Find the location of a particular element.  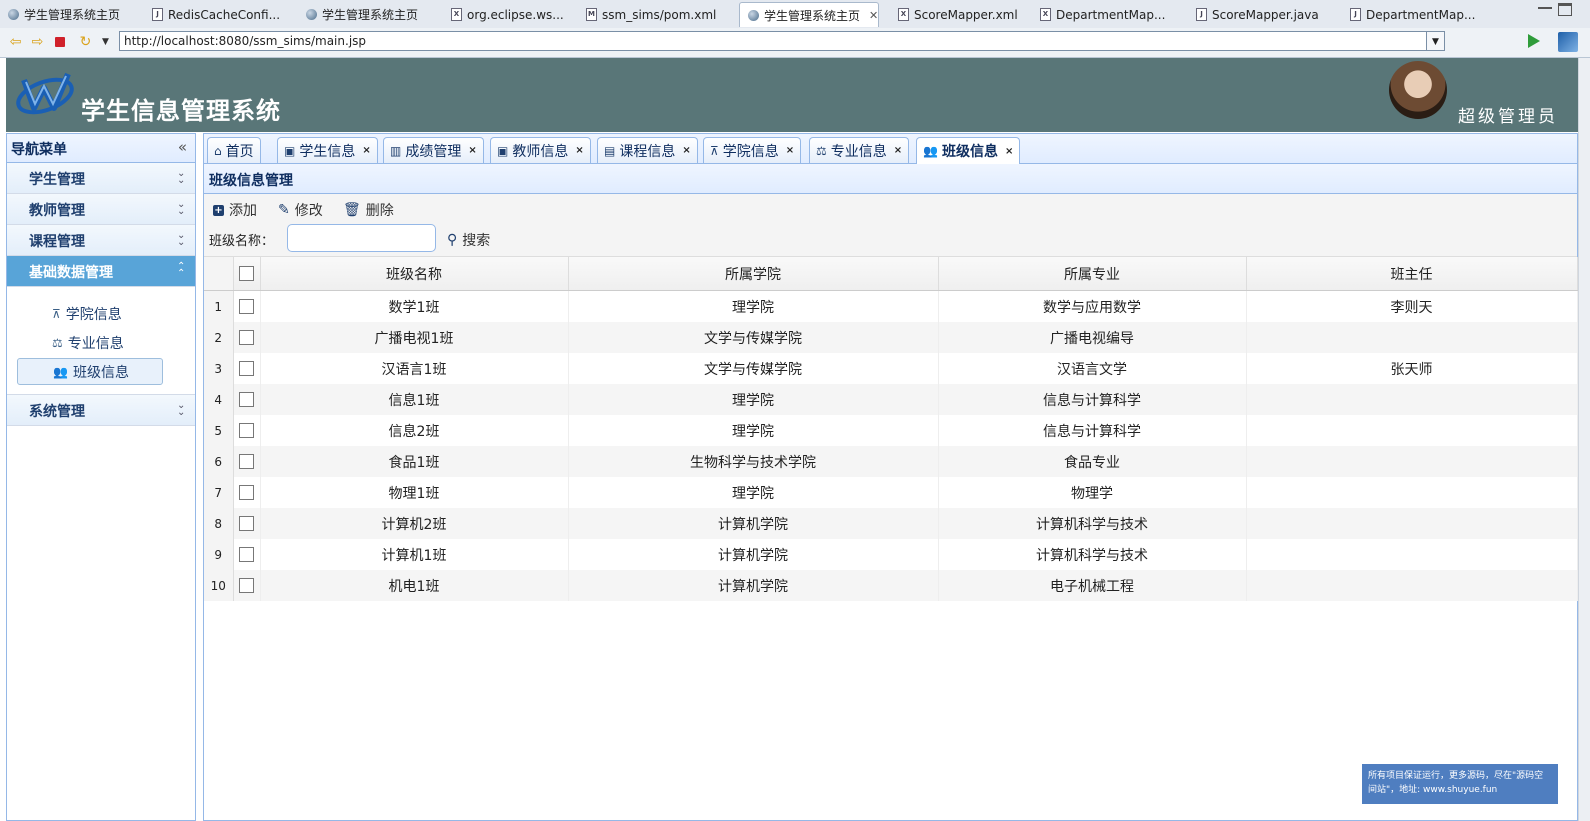

table-row: 5 信息2班 理学院 信息与计算科学 is located at coordinates (891, 430).